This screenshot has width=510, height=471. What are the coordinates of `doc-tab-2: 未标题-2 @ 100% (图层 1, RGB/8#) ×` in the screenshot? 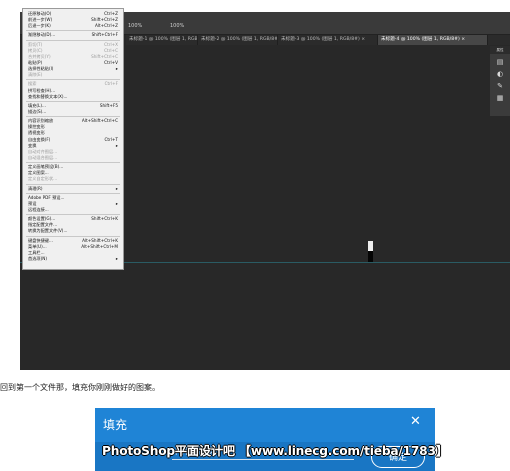 It's located at (238, 40).